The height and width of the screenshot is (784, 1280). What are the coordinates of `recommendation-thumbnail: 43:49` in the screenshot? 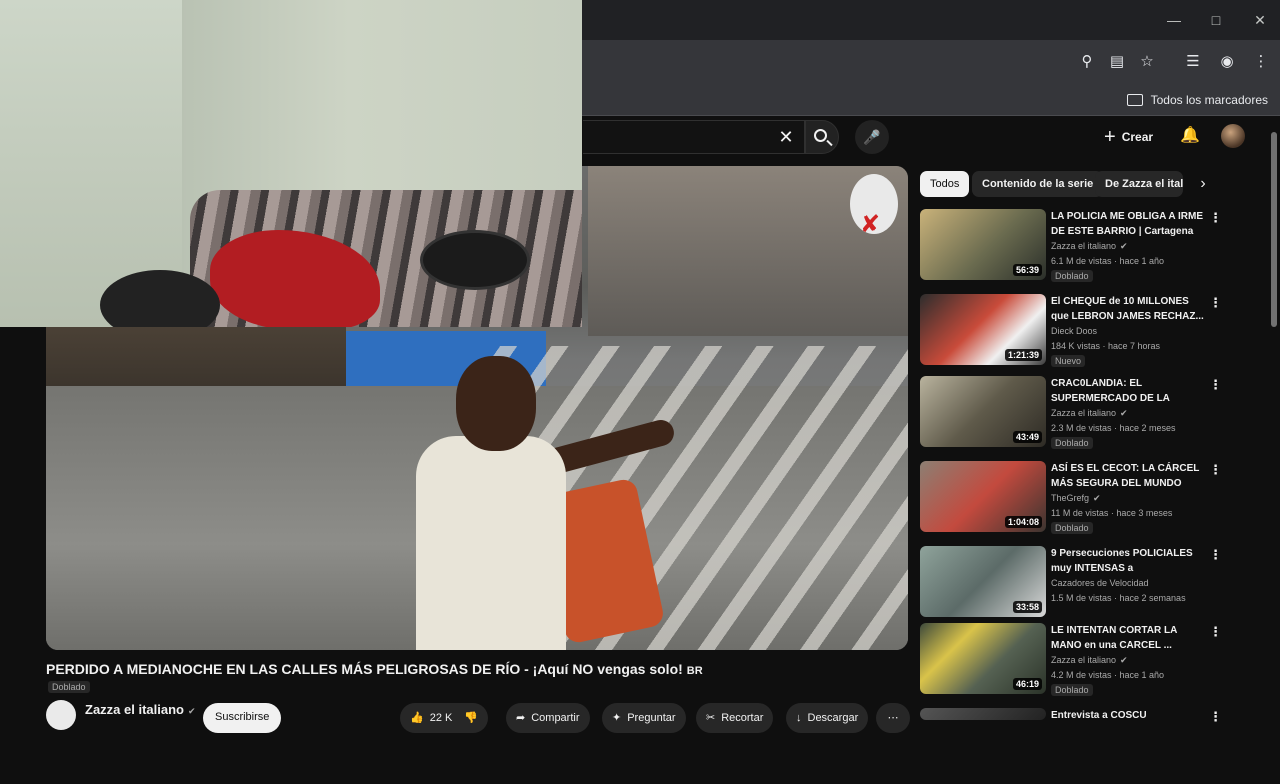 It's located at (983, 411).